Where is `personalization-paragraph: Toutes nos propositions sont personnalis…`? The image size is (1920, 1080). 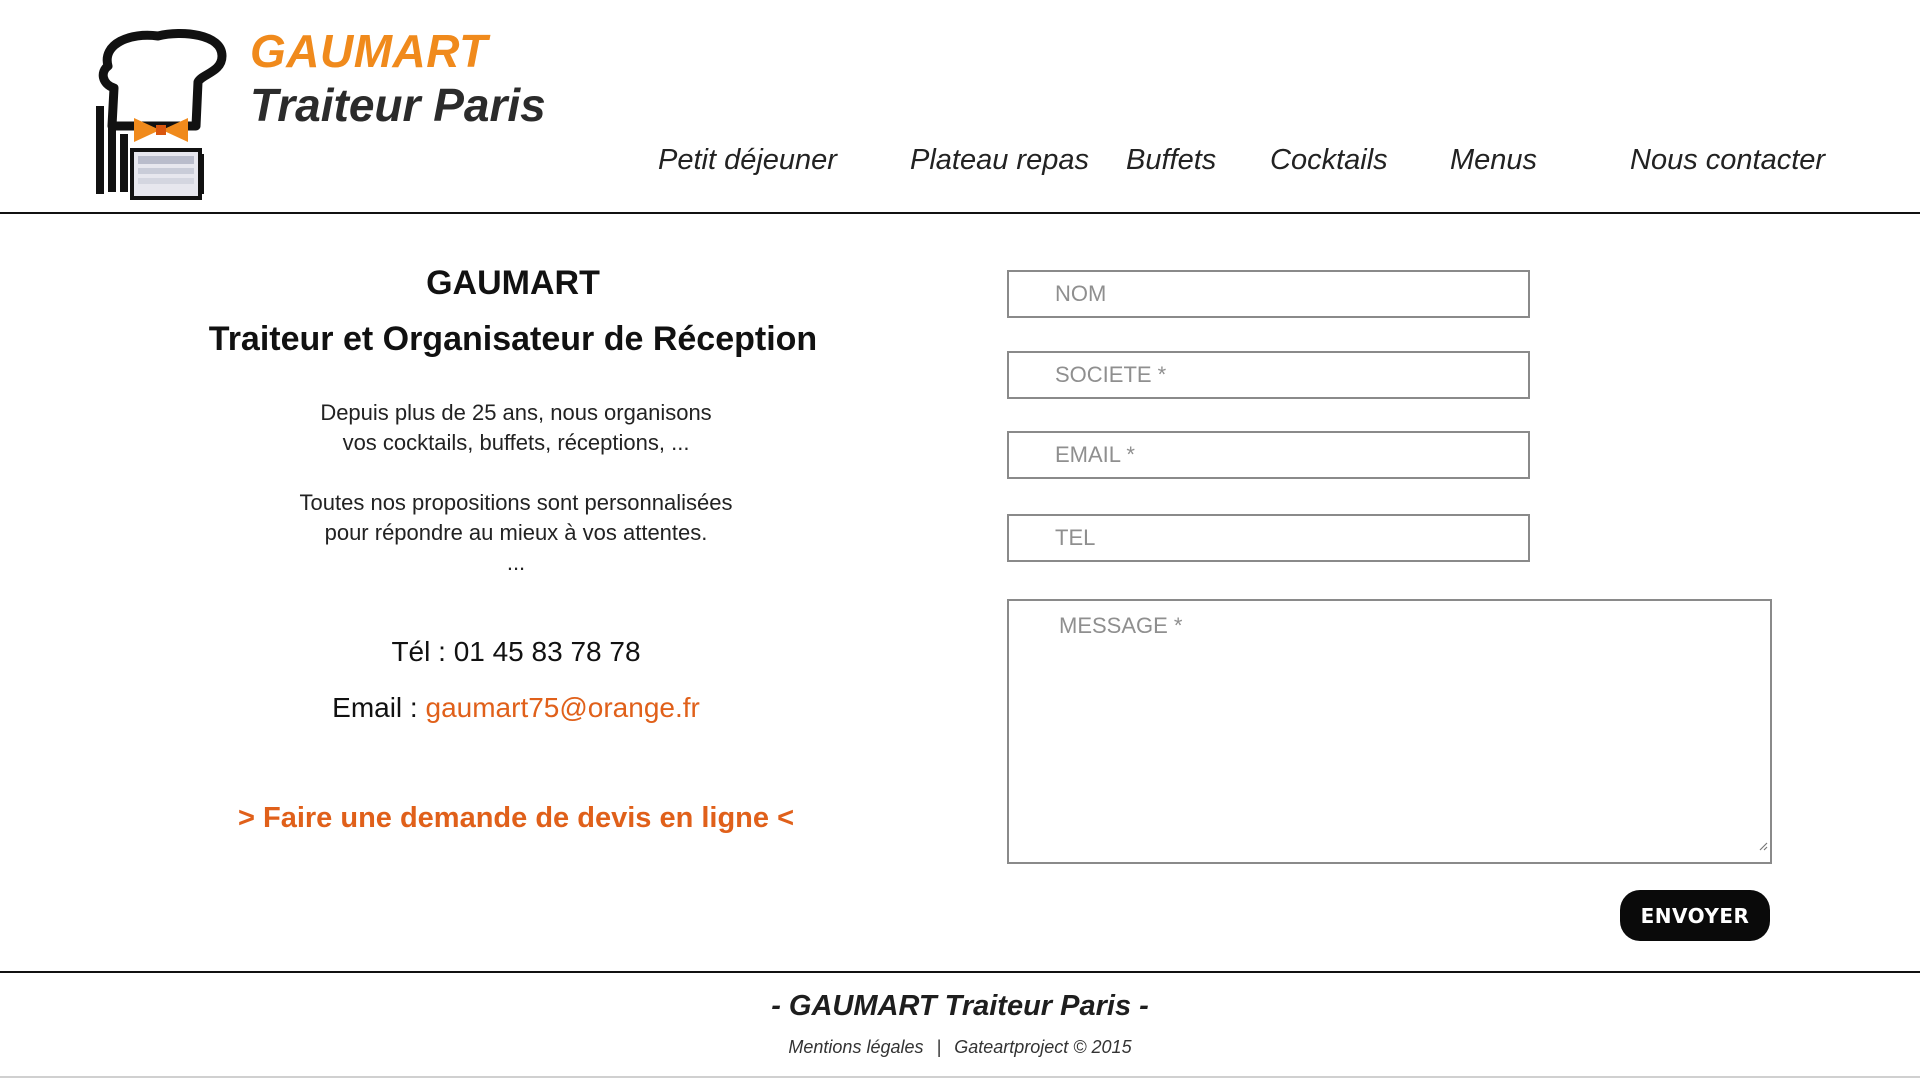
personalization-paragraph: Toutes nos propositions sont personnalis… is located at coordinates (516, 533).